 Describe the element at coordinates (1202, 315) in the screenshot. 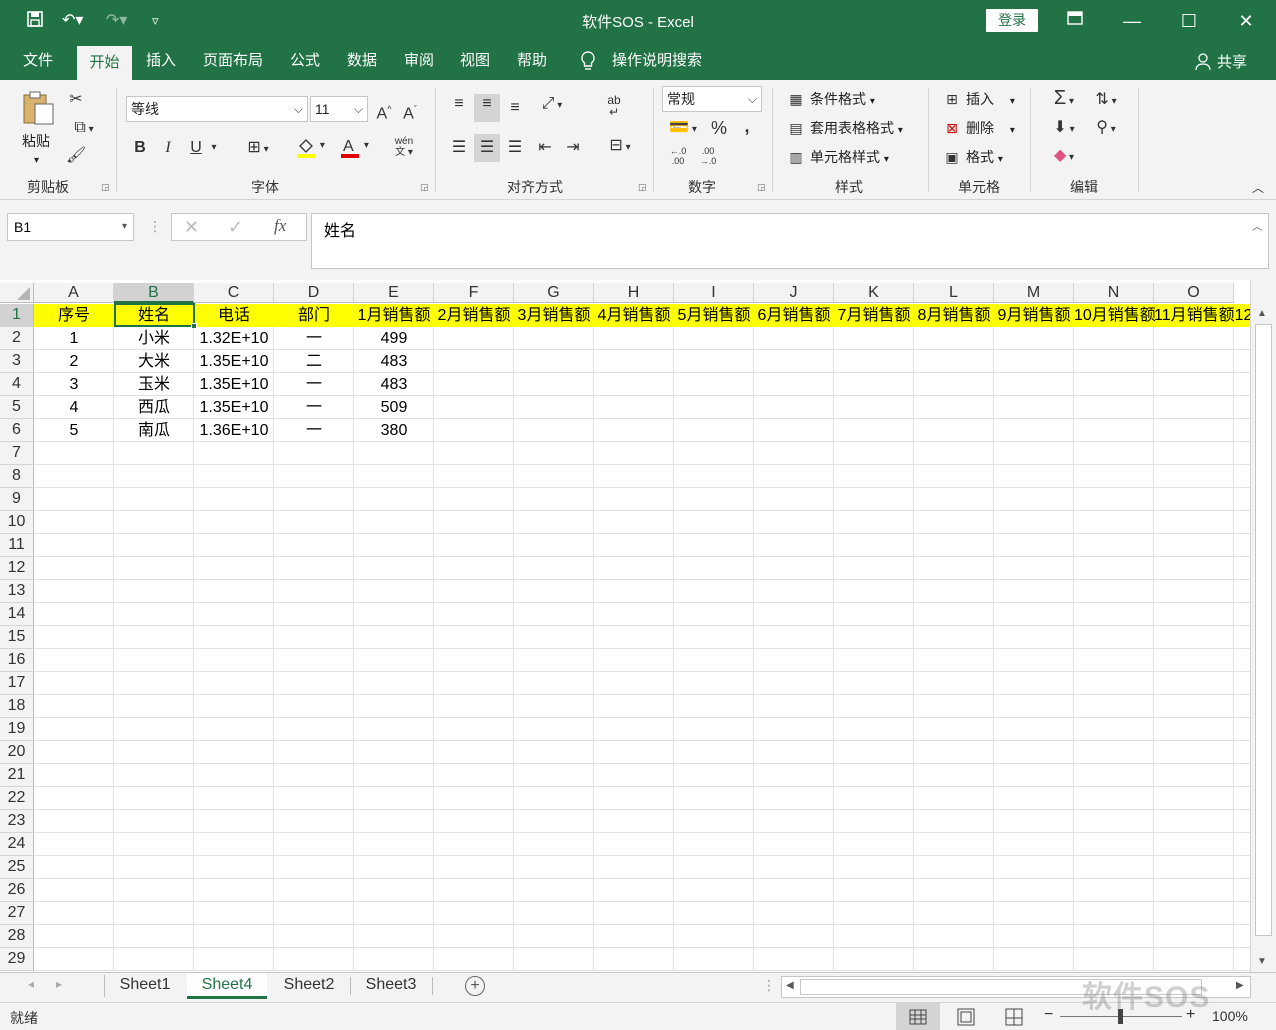

I see `header-cell: 11月销售额12` at that location.